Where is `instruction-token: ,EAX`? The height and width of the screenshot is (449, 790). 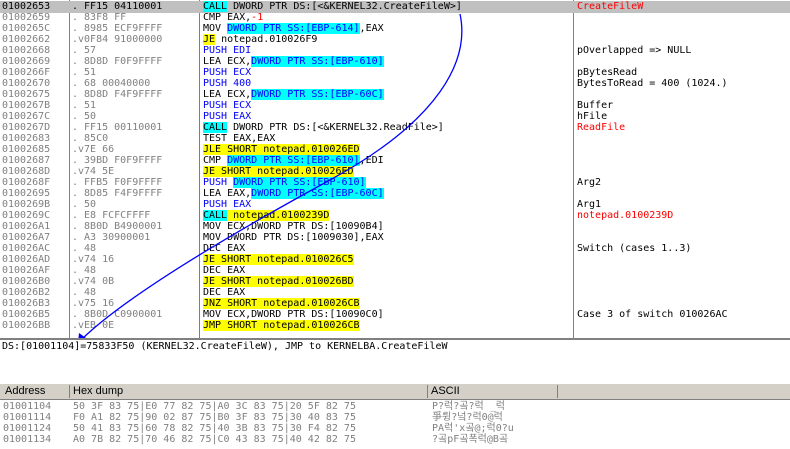 instruction-token: ,EAX is located at coordinates (371, 28).